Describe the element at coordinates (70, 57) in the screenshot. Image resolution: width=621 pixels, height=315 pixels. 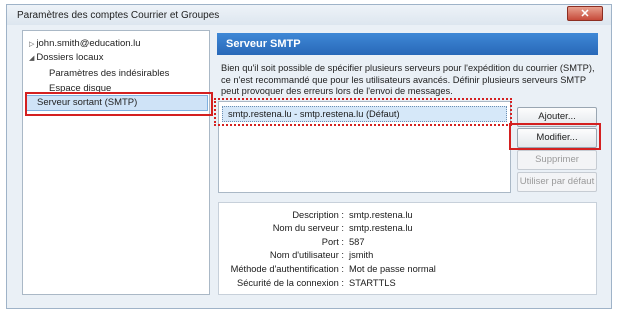
I see `tree-item-label: Dossiers locaux` at that location.